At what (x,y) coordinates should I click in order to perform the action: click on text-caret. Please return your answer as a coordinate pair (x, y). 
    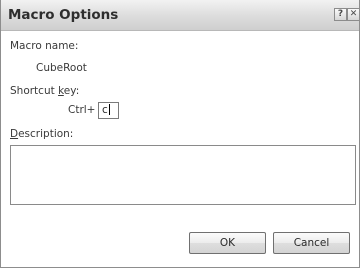
    Looking at the image, I should click on (109, 109).